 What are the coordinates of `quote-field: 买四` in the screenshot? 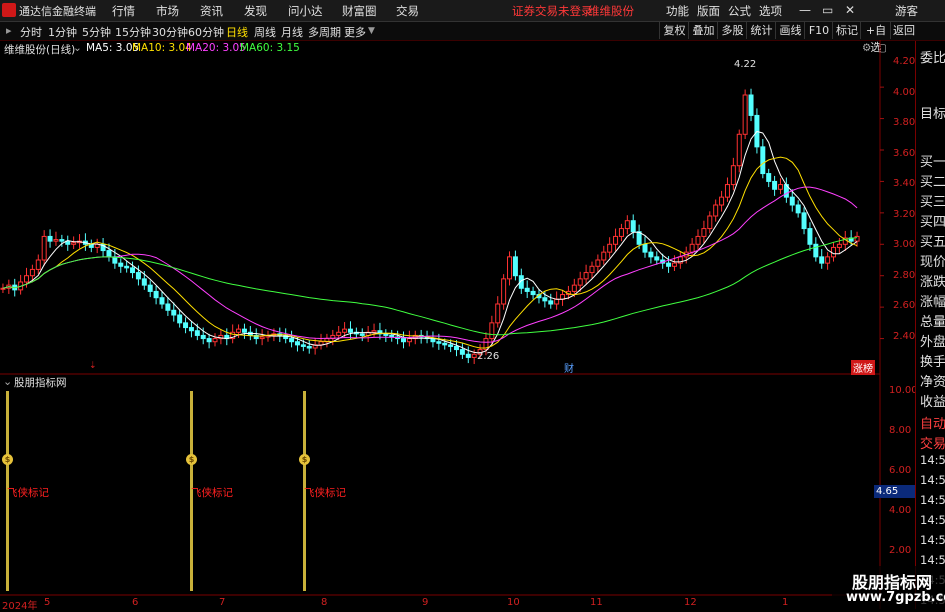 It's located at (932, 222).